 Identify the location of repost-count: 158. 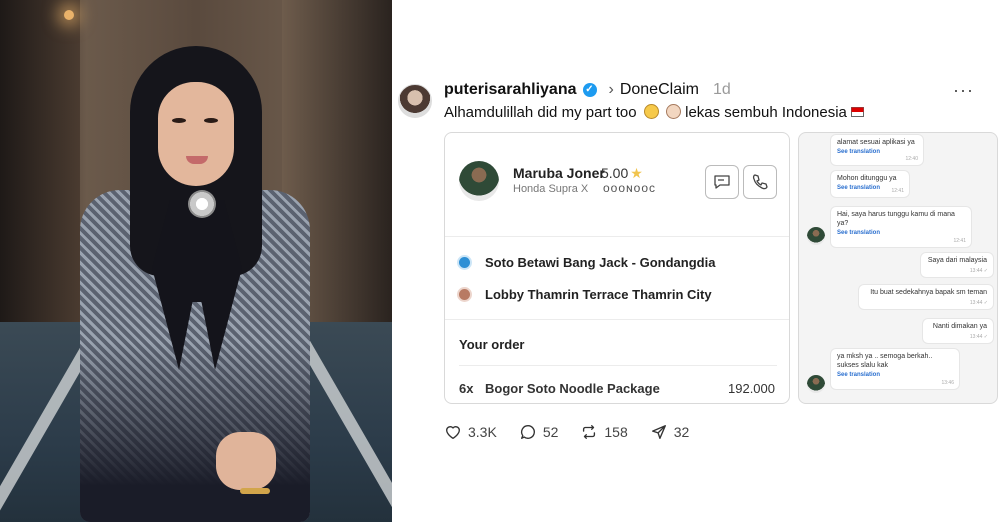
(616, 432).